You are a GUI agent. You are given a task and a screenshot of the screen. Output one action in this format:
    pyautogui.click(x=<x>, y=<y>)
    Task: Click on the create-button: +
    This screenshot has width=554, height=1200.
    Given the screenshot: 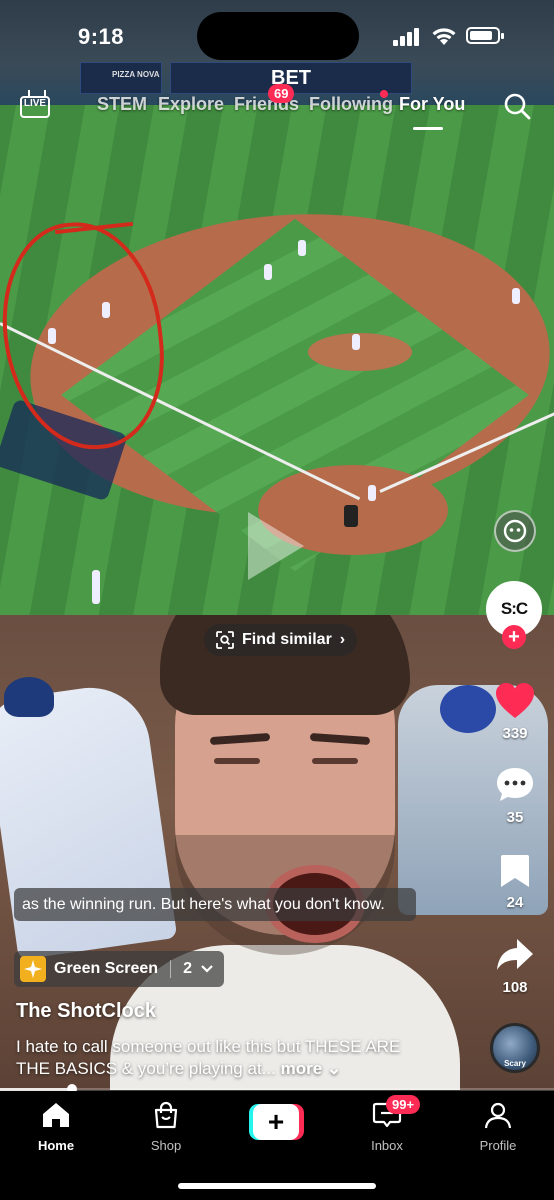 What is the action you would take?
    pyautogui.click(x=276, y=1122)
    